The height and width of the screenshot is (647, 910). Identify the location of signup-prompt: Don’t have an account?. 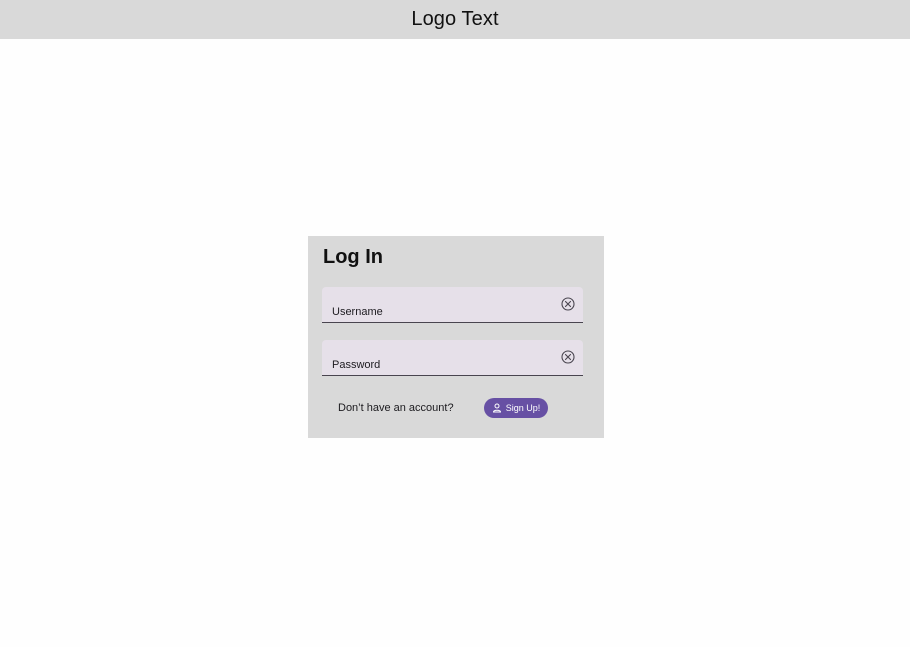
(396, 408).